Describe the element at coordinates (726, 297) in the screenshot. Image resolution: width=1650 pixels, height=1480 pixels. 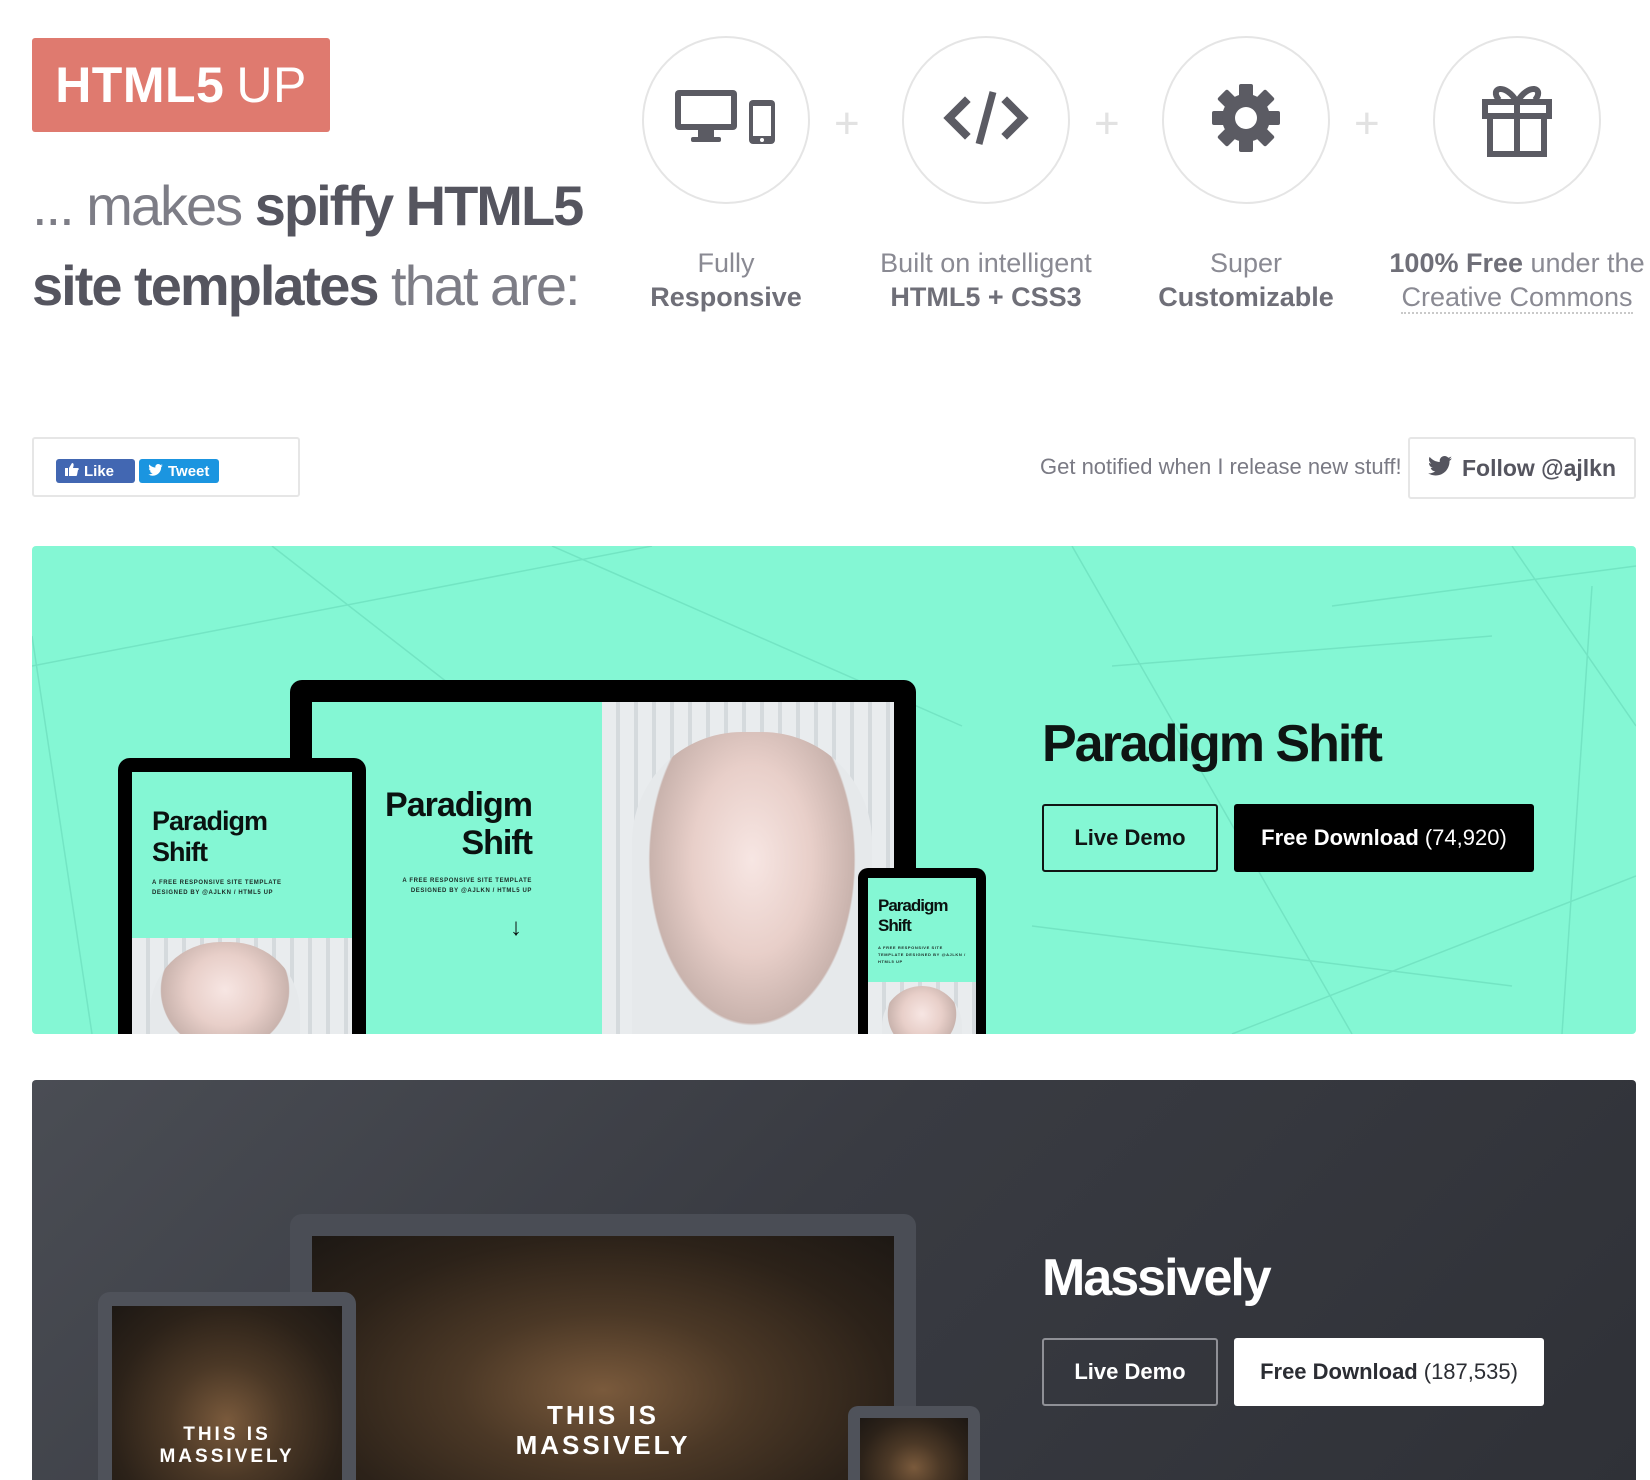
I see `feature-line2: Responsive` at that location.